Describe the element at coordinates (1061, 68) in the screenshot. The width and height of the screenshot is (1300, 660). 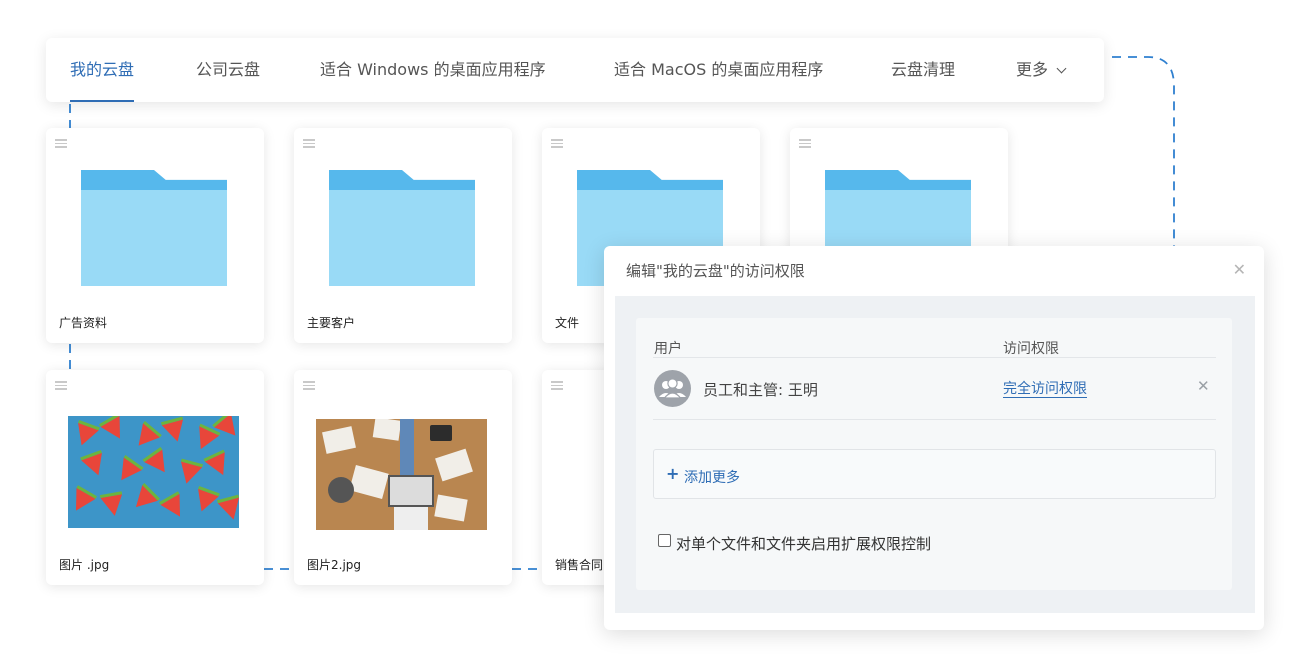
I see `chevron-down-icon` at that location.